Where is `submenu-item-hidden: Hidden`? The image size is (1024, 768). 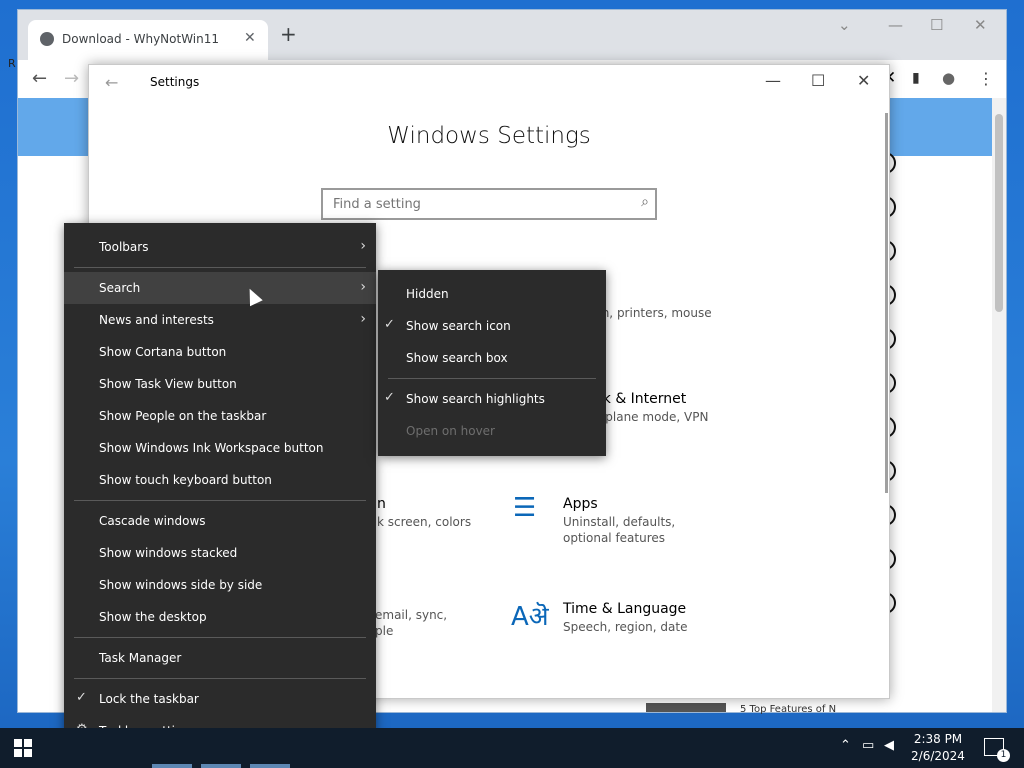 submenu-item-hidden: Hidden is located at coordinates (492, 294).